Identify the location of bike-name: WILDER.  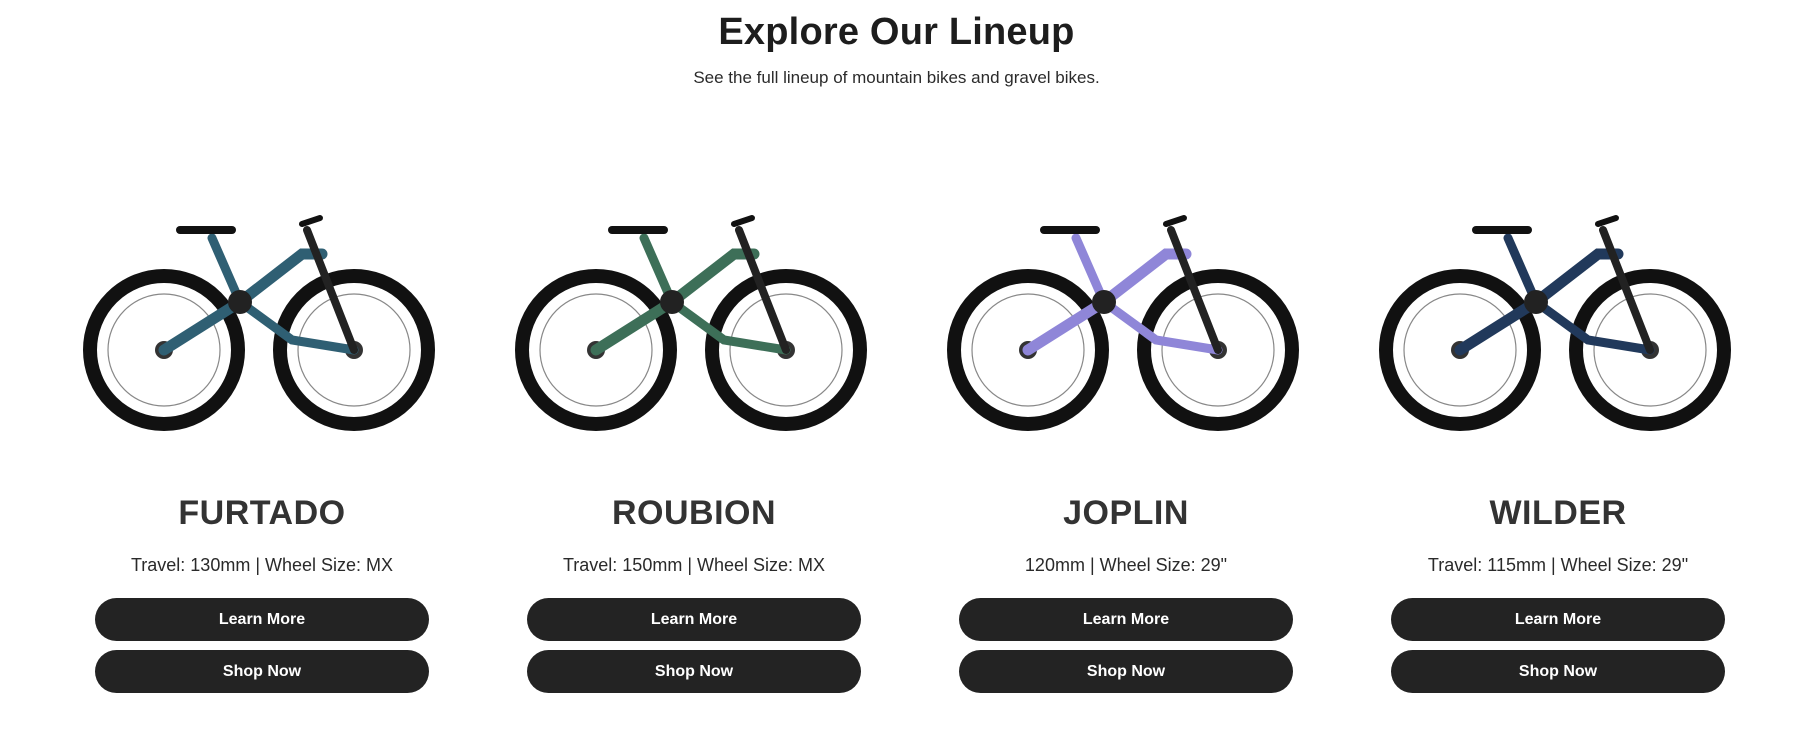
(1558, 513).